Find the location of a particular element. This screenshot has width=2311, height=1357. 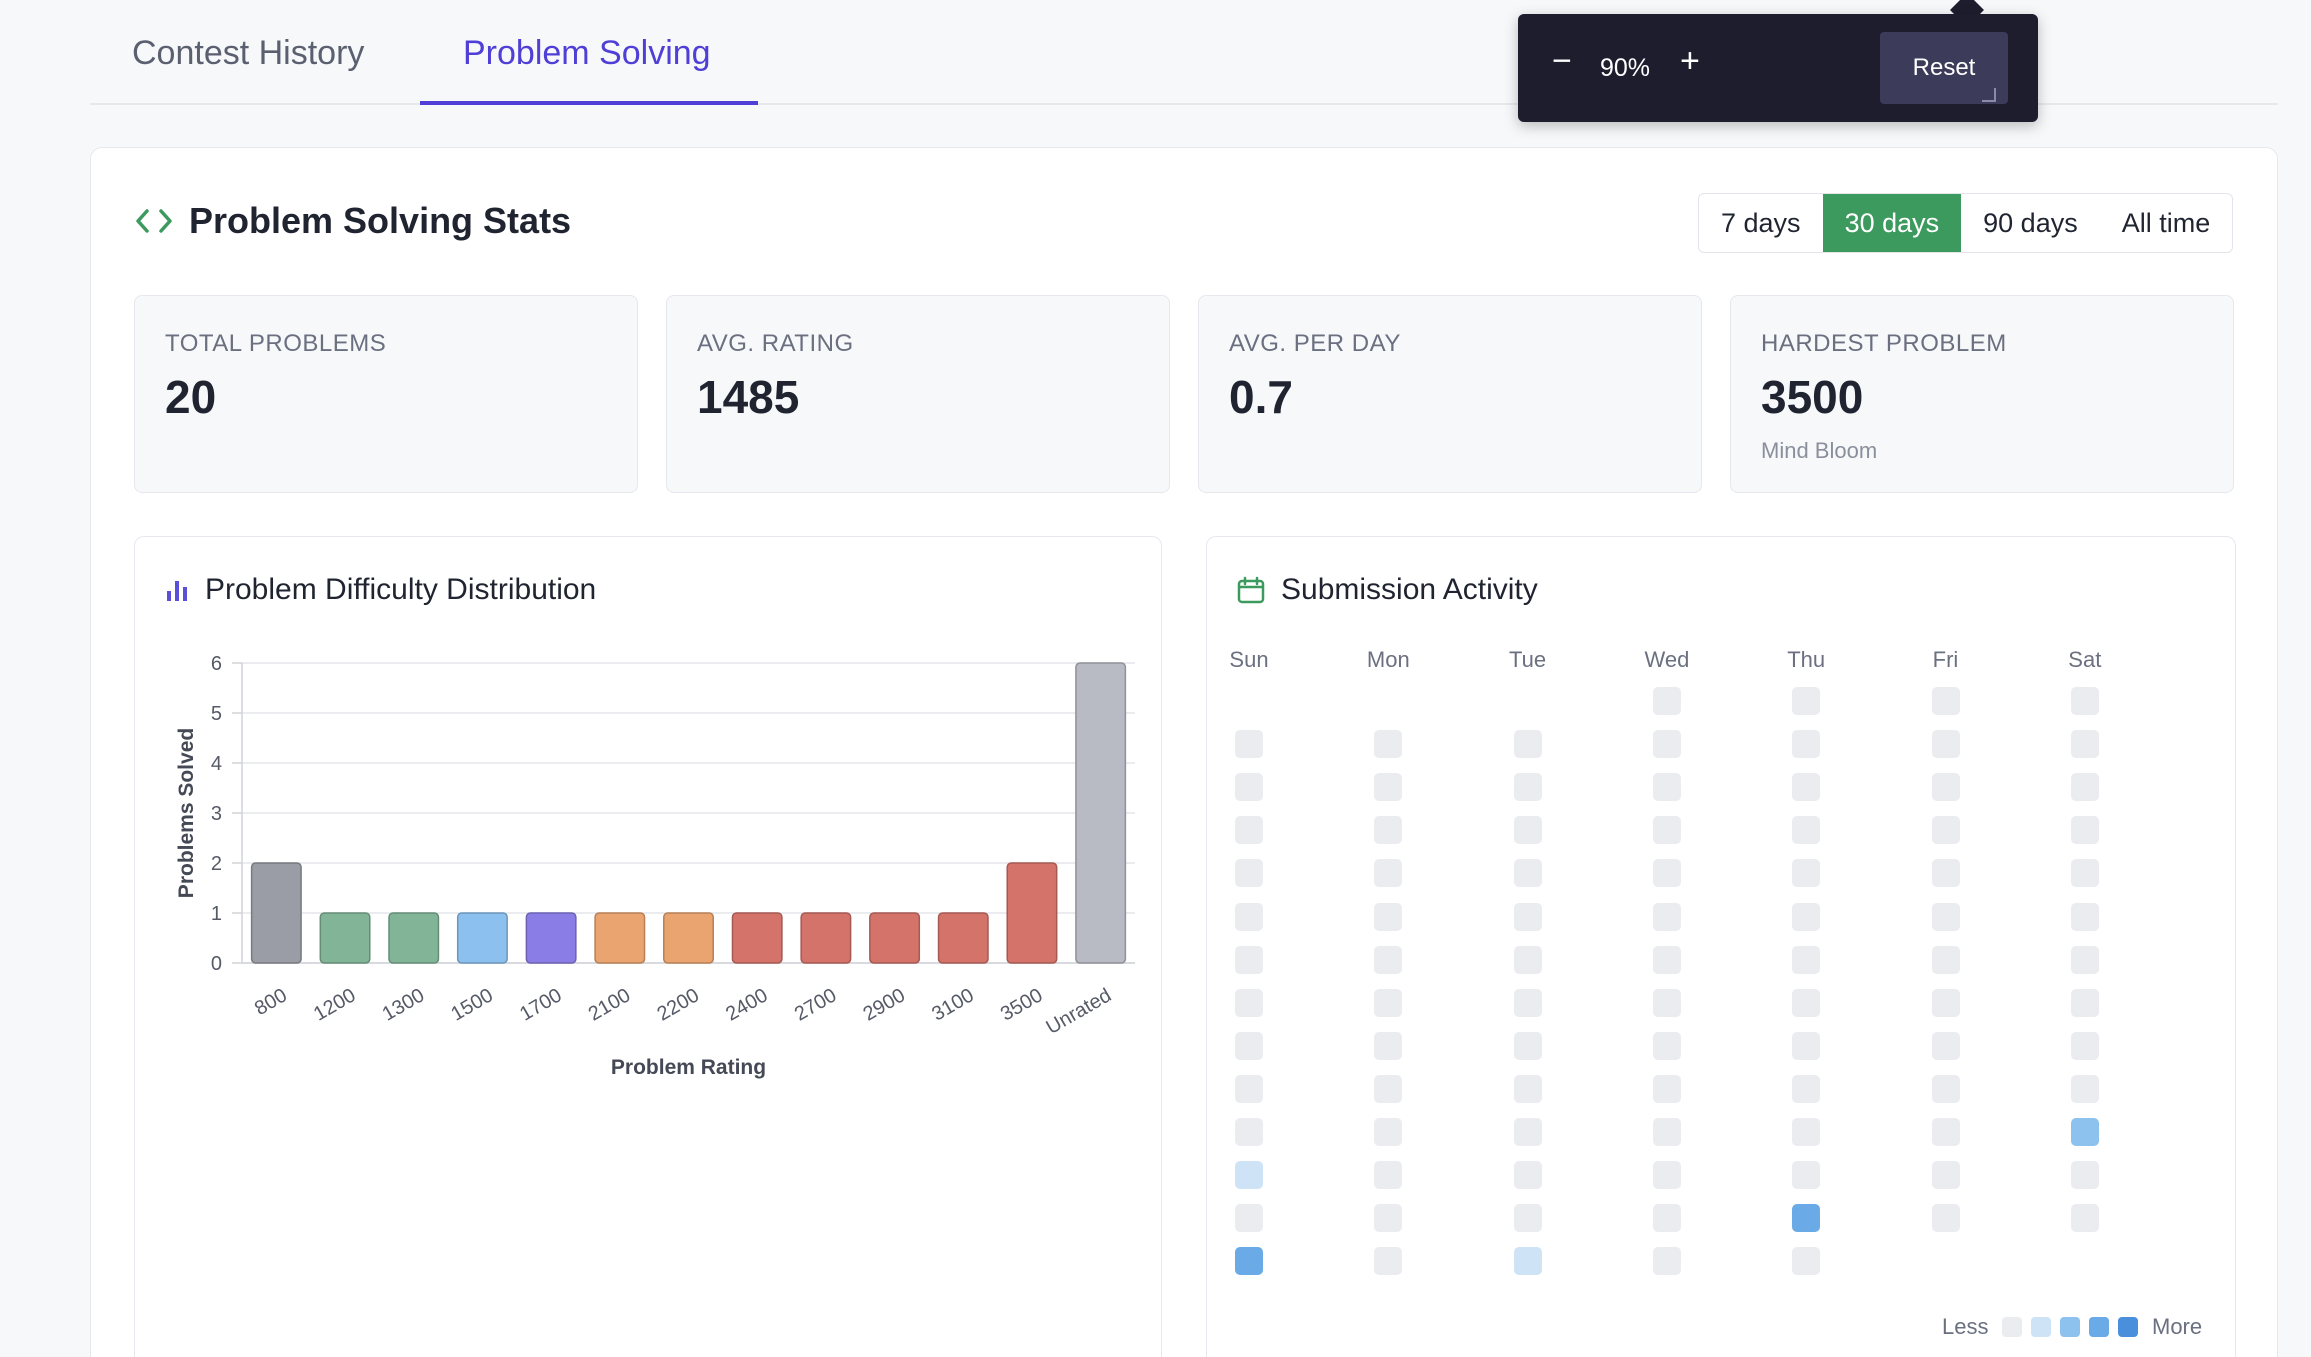

zoom-in-button: + is located at coordinates (1690, 61).